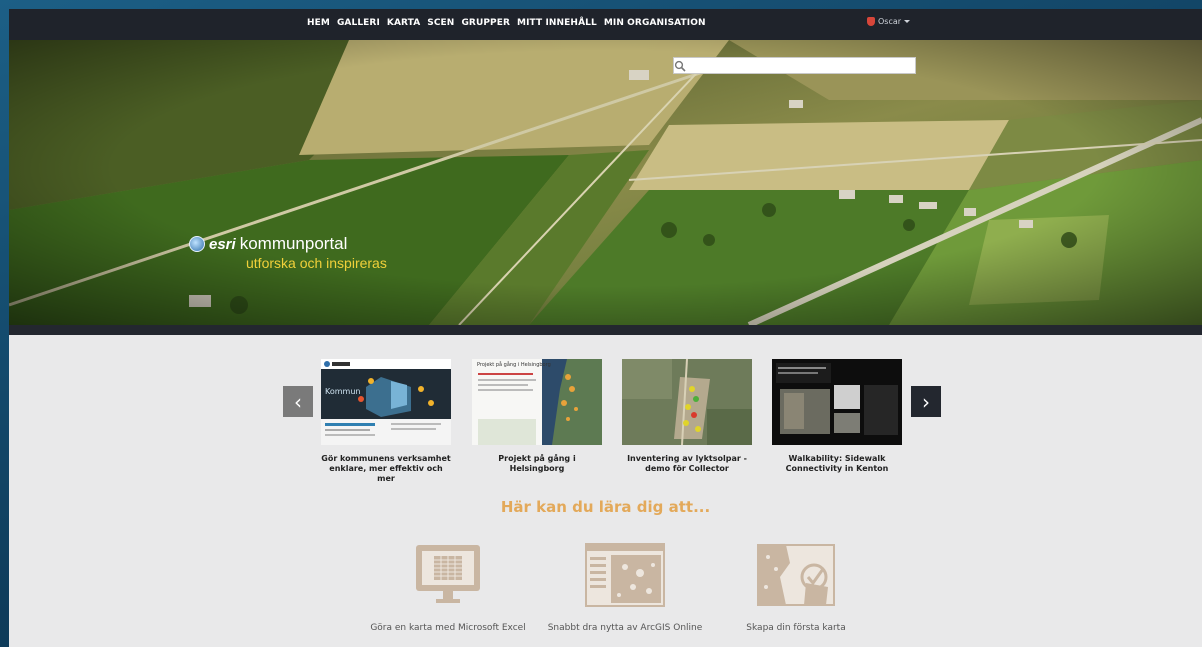  I want to click on card-title: Projekt på gång i Helsingborg, so click(537, 464).